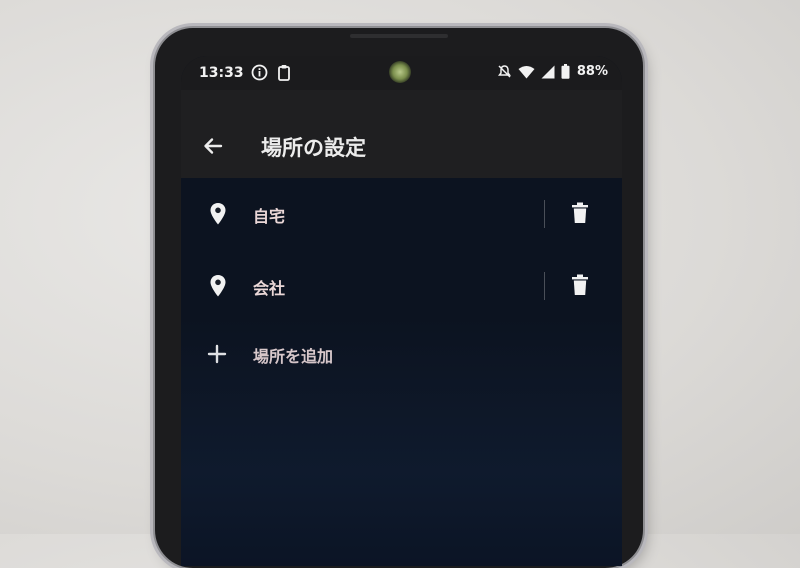 Image resolution: width=800 pixels, height=568 pixels. What do you see at coordinates (399, 36) in the screenshot?
I see `earpiece-speaker` at bounding box center [399, 36].